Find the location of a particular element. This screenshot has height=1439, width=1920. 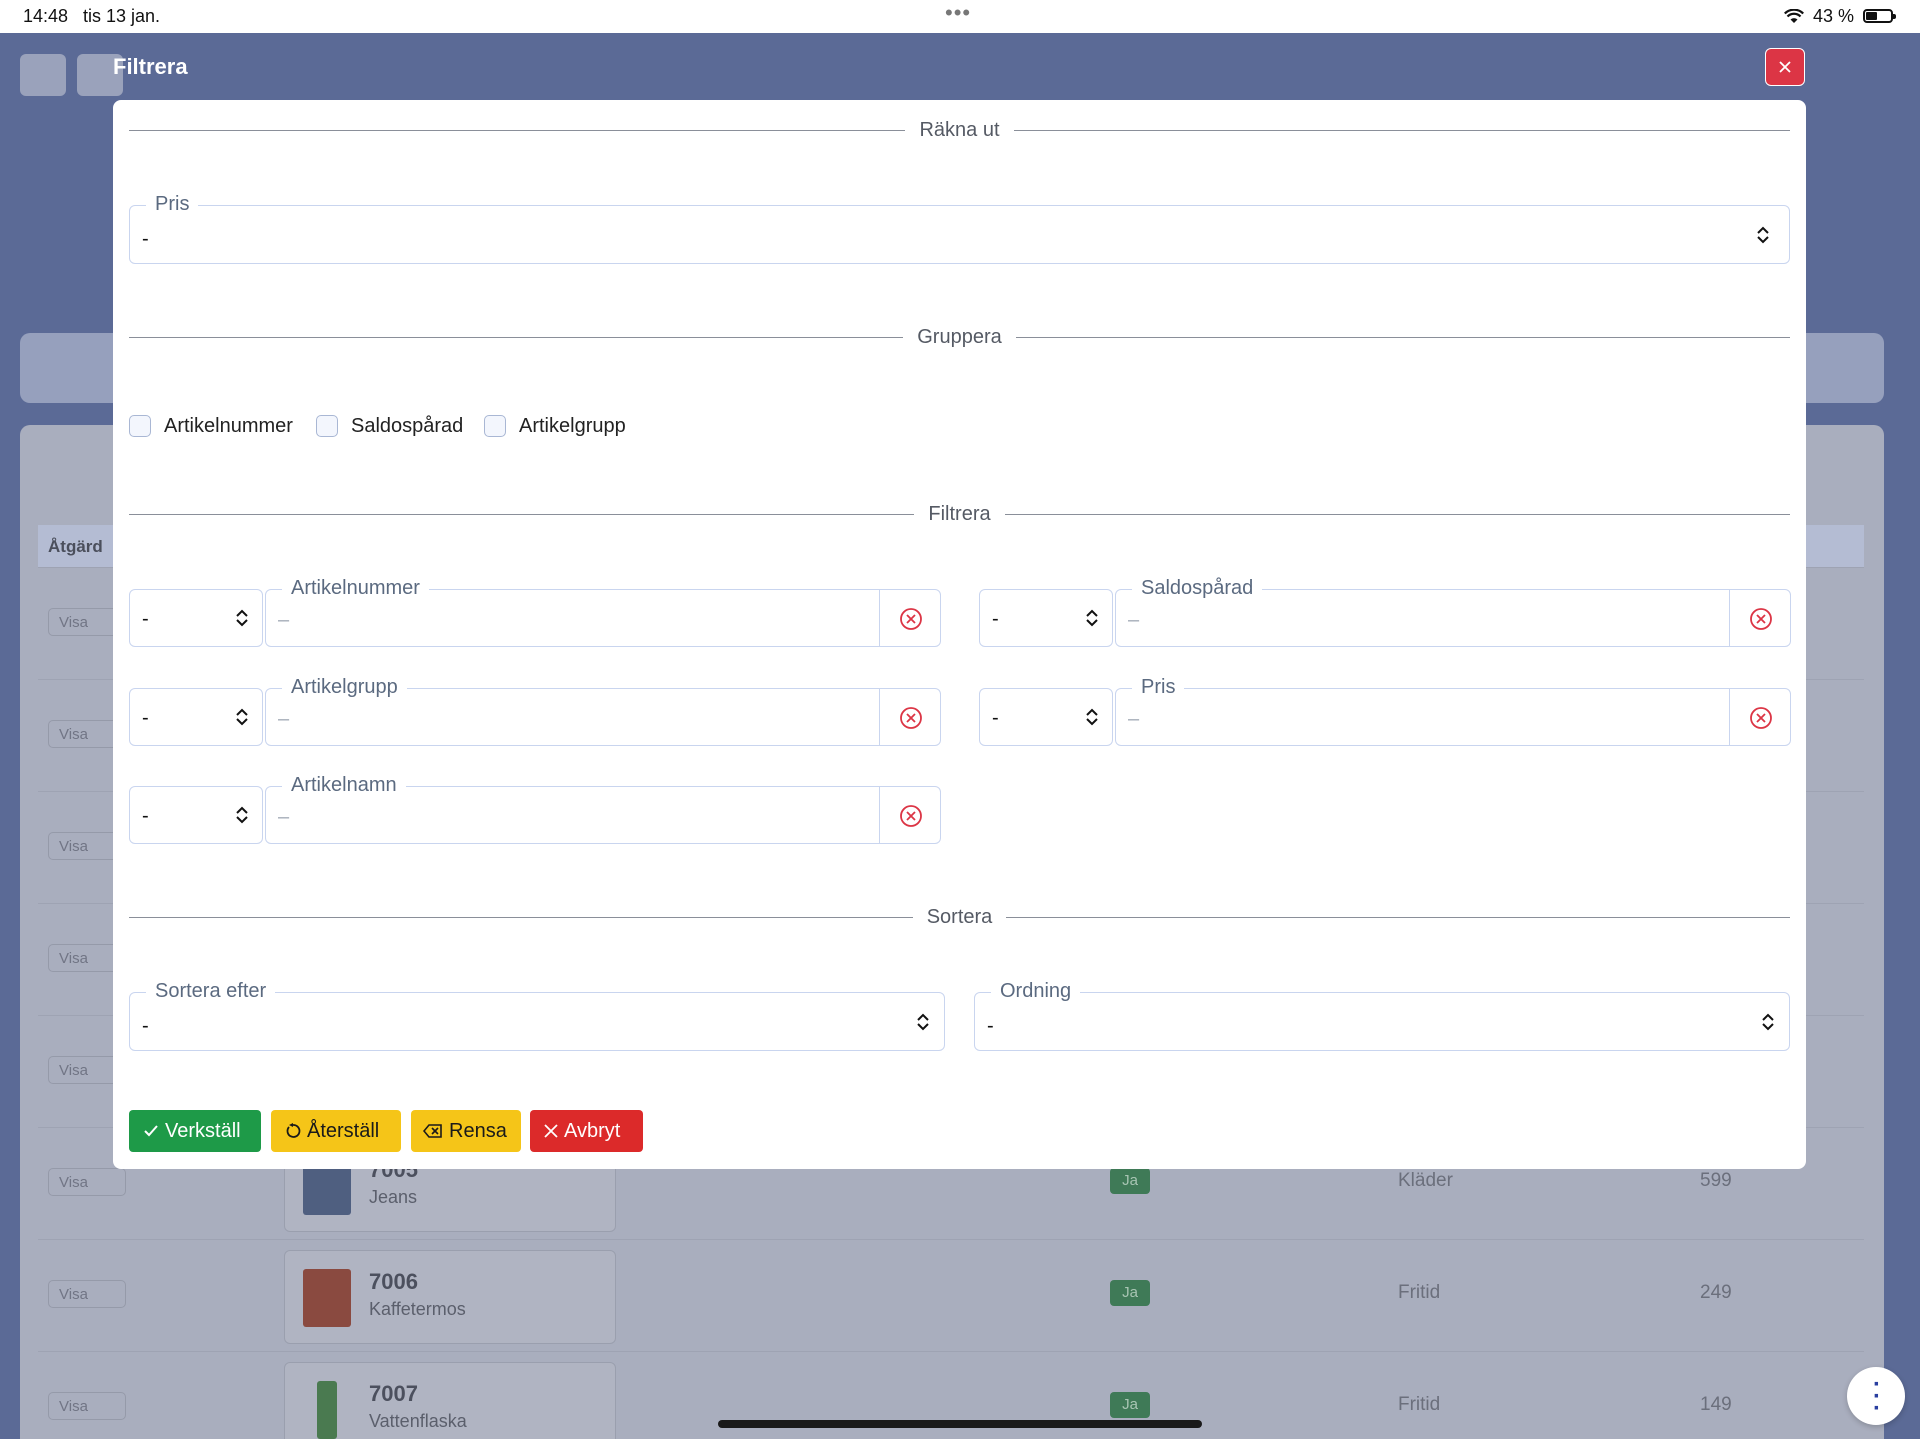

filter-label: Artikelnamn is located at coordinates (344, 785).